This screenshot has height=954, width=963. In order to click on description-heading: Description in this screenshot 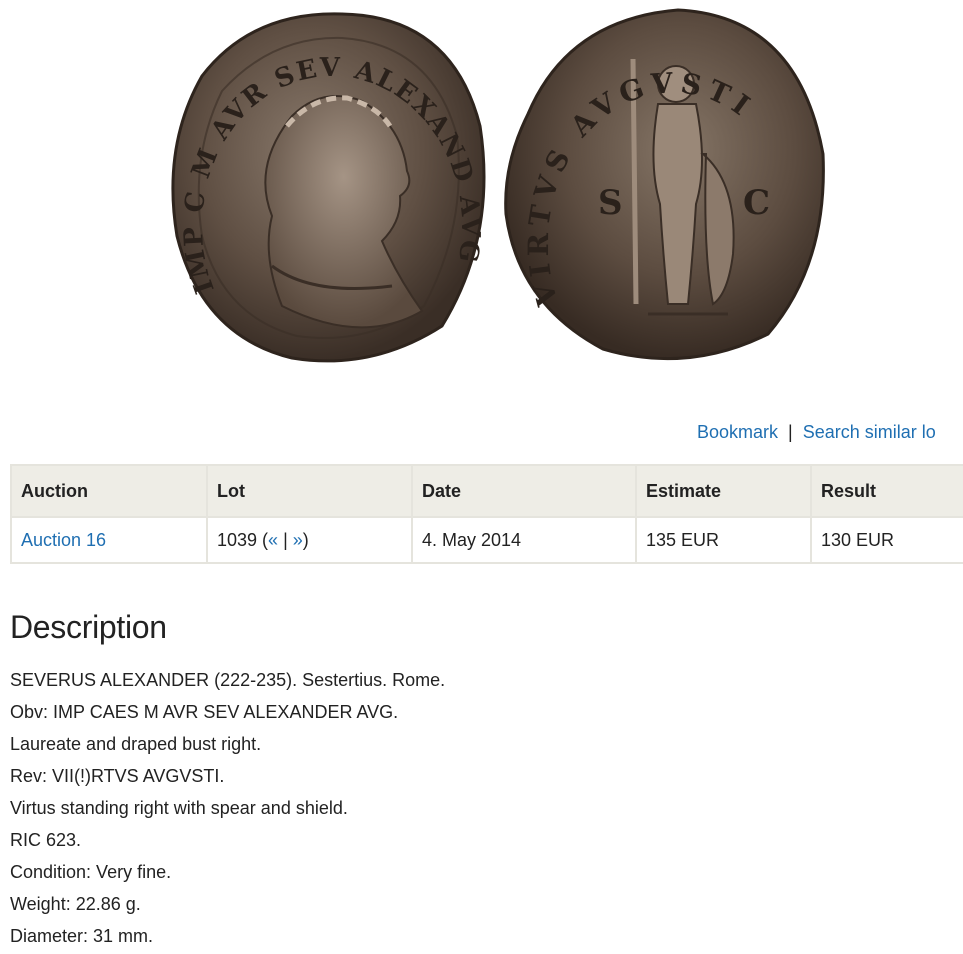, I will do `click(88, 627)`.